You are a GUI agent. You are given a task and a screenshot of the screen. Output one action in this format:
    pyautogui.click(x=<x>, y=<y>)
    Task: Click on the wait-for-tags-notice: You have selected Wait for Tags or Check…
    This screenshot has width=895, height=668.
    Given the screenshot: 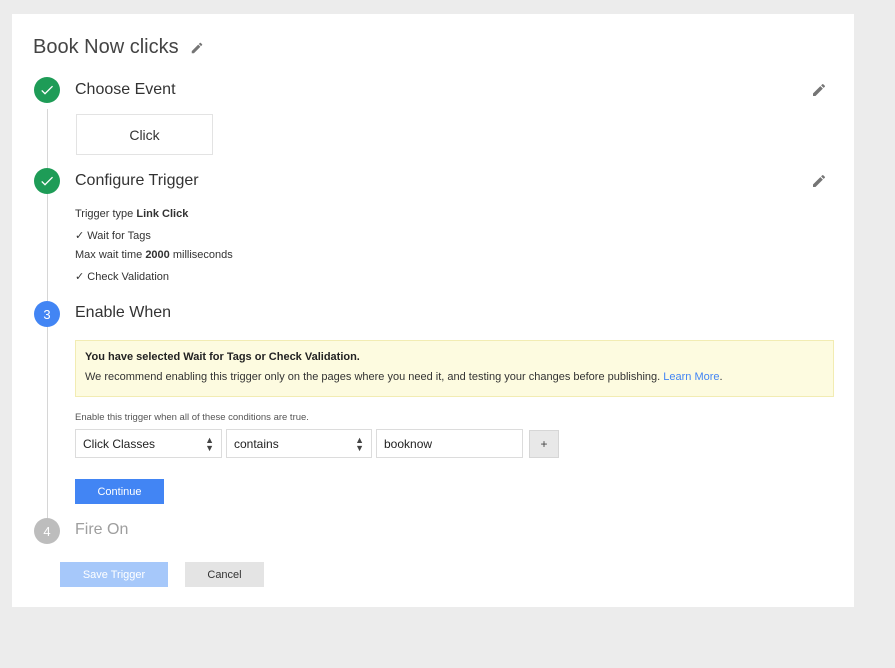 What is the action you would take?
    pyautogui.click(x=454, y=368)
    